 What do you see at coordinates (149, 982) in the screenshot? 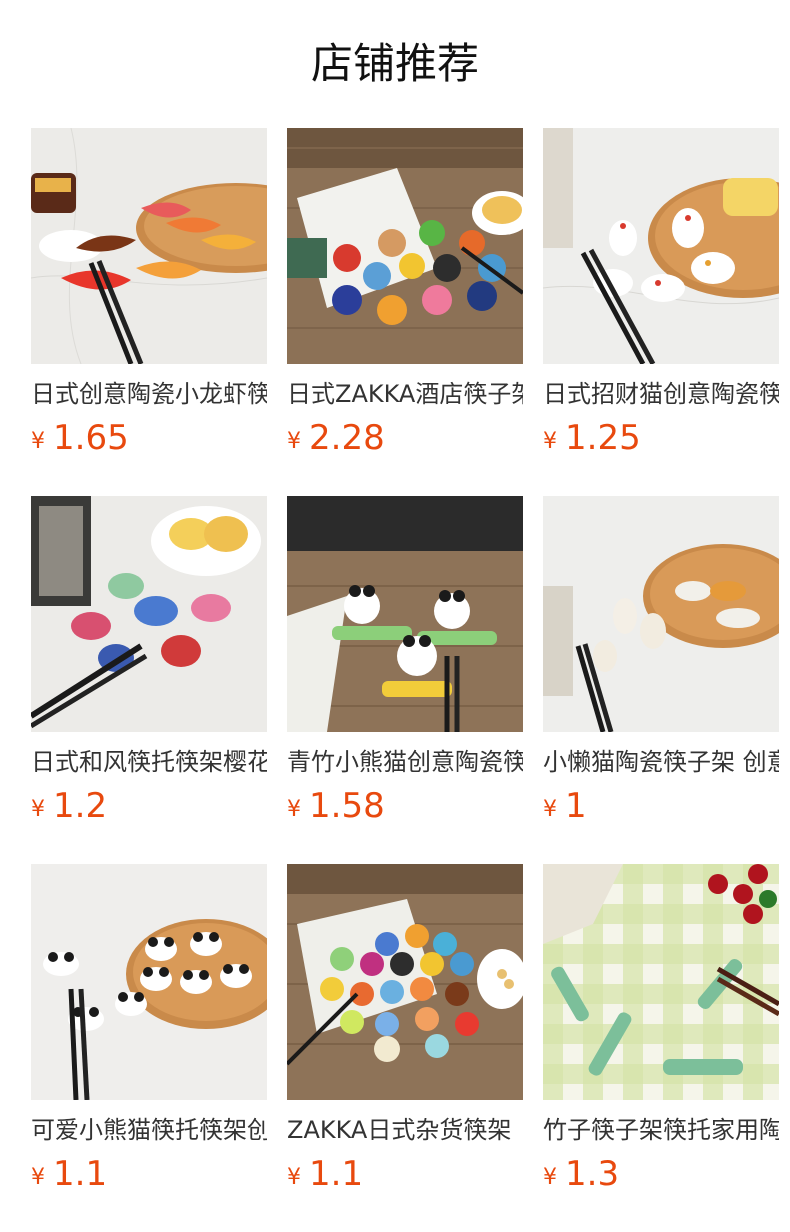
I see `panda-chopstick-rest-photo` at bounding box center [149, 982].